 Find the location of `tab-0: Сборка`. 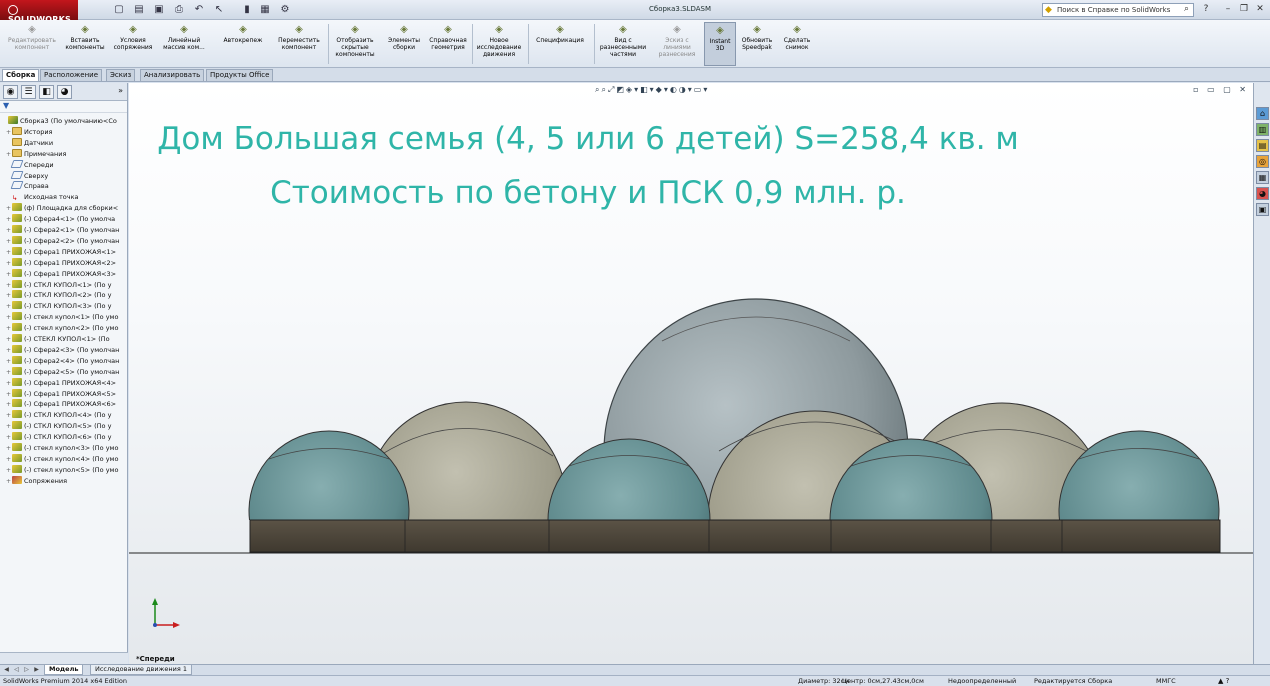

tab-0: Сборка is located at coordinates (21, 75).